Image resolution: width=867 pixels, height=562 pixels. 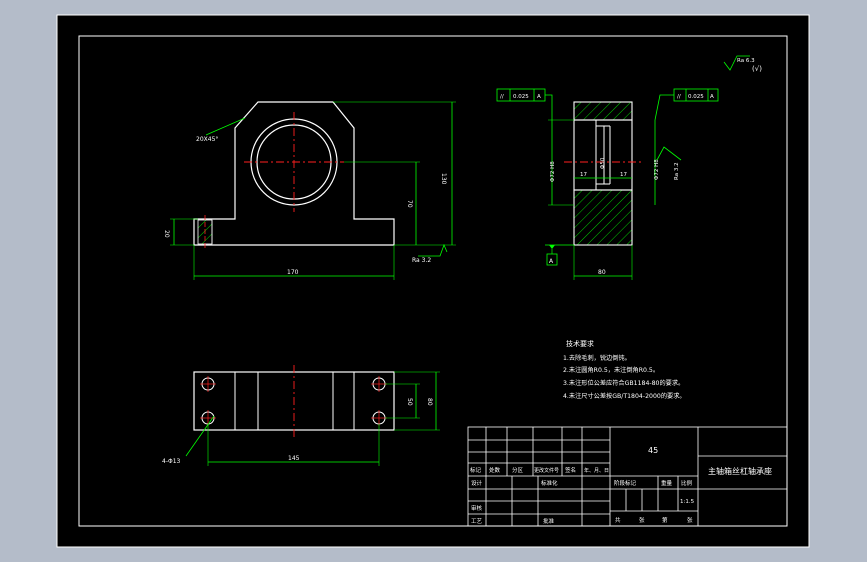 What do you see at coordinates (687, 483) in the screenshot?
I see `scale-label: 比例` at bounding box center [687, 483].